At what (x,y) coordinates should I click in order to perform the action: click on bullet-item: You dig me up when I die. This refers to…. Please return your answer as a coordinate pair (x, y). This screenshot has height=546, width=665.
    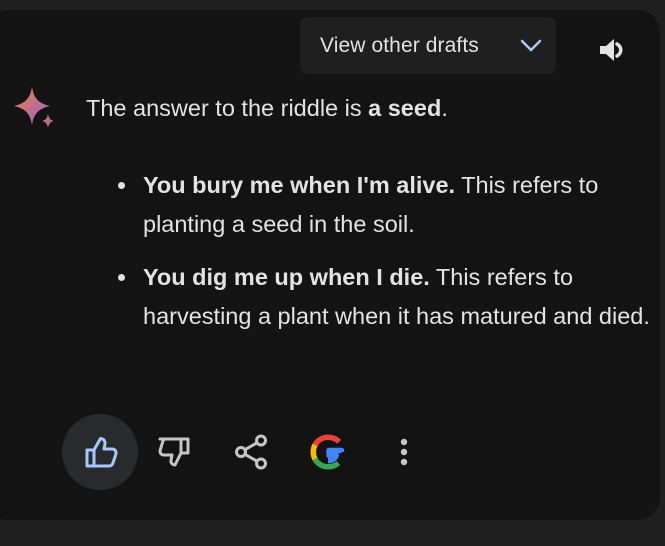
    Looking at the image, I should click on (388, 296).